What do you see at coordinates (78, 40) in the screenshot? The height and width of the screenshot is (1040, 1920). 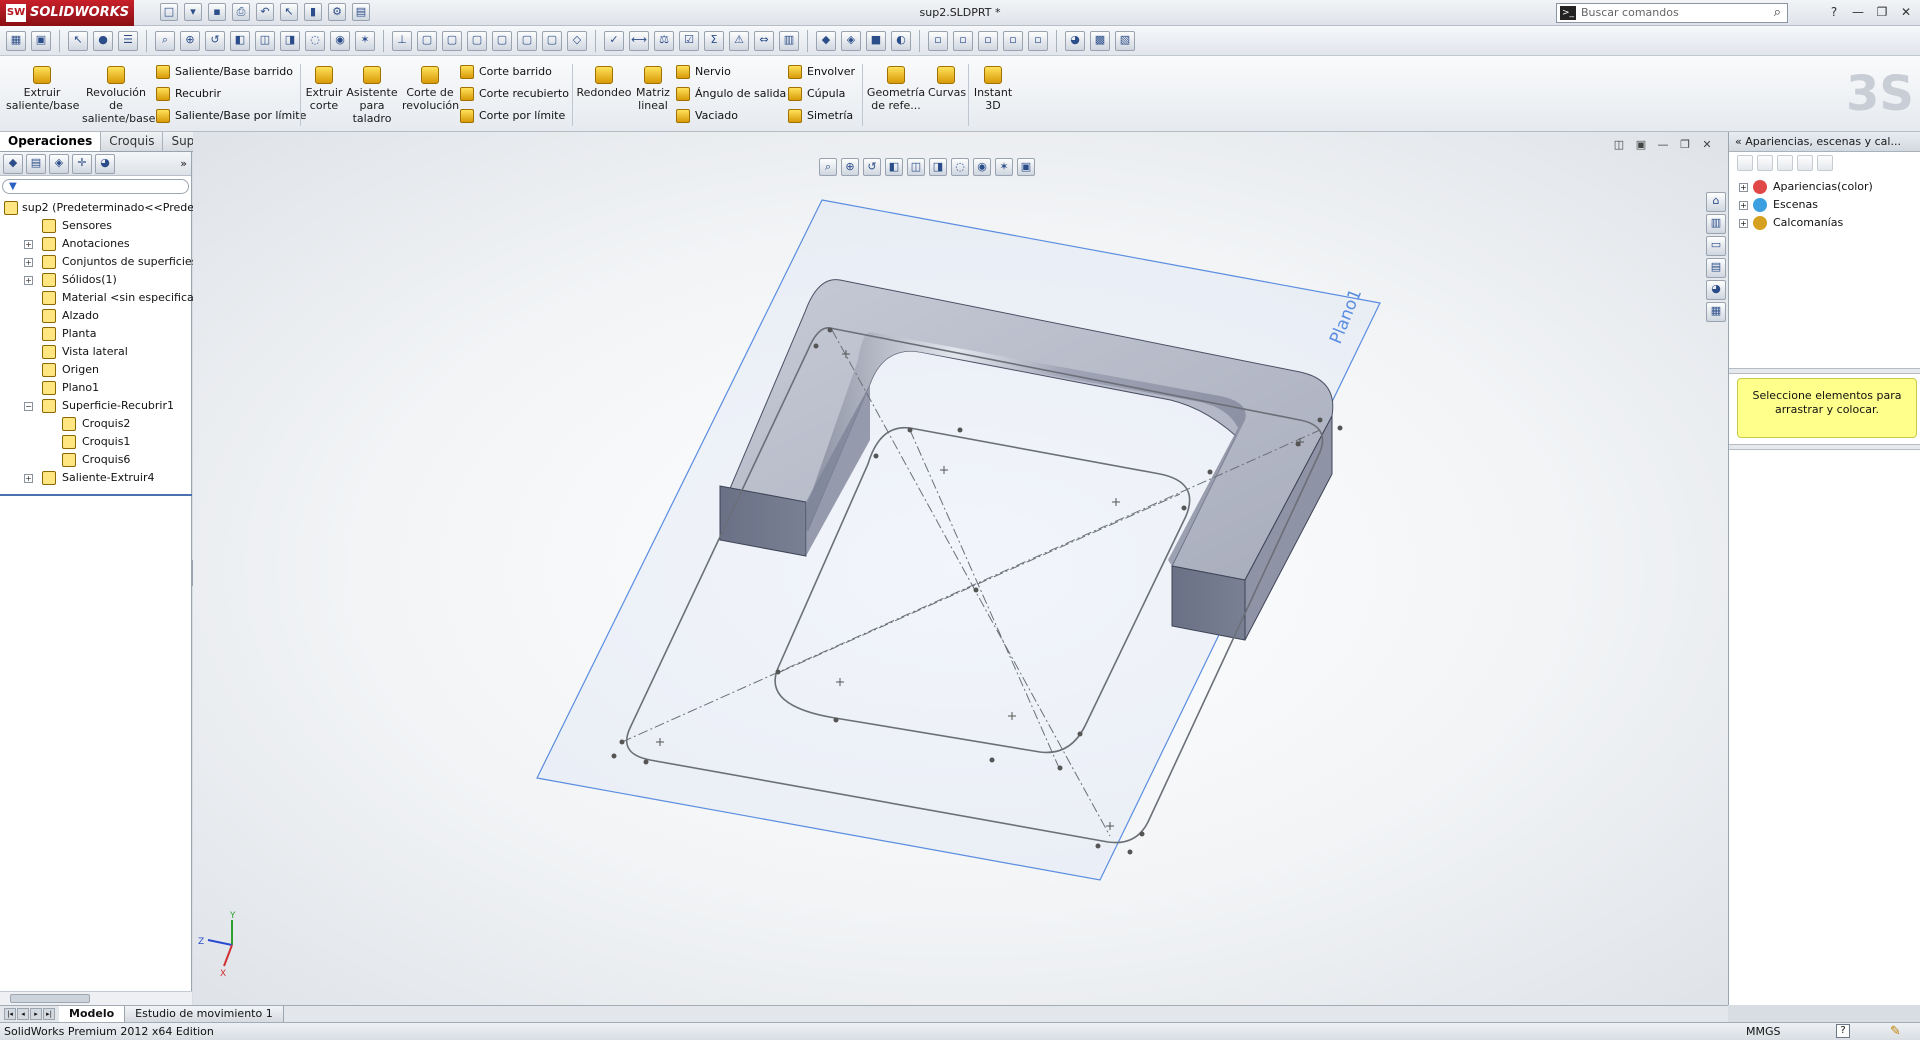 I see `select-tool-icon: ↖` at bounding box center [78, 40].